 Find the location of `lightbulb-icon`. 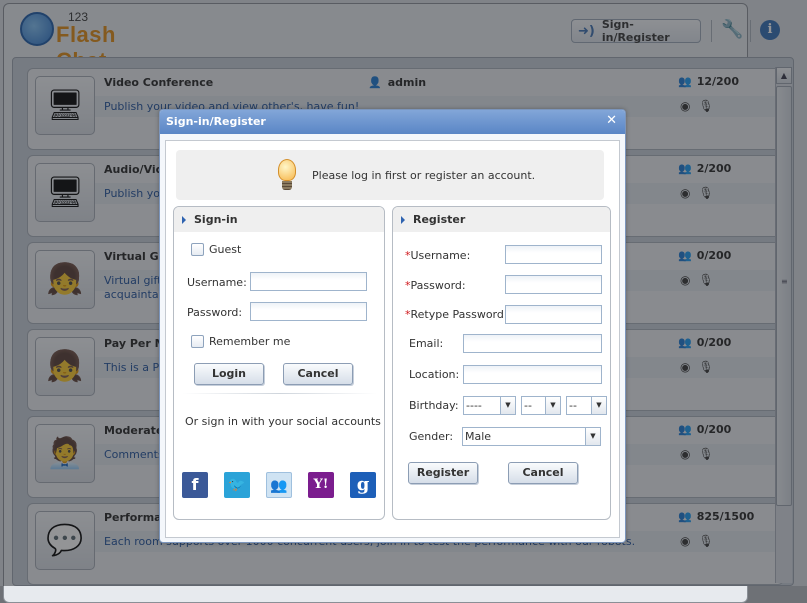

lightbulb-icon is located at coordinates (287, 175).